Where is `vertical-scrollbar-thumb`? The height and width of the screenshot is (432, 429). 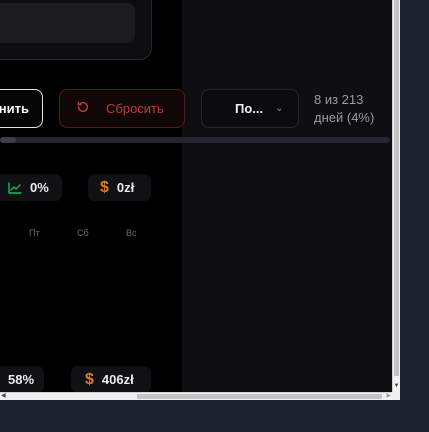
vertical-scrollbar-thumb is located at coordinates (396, 188).